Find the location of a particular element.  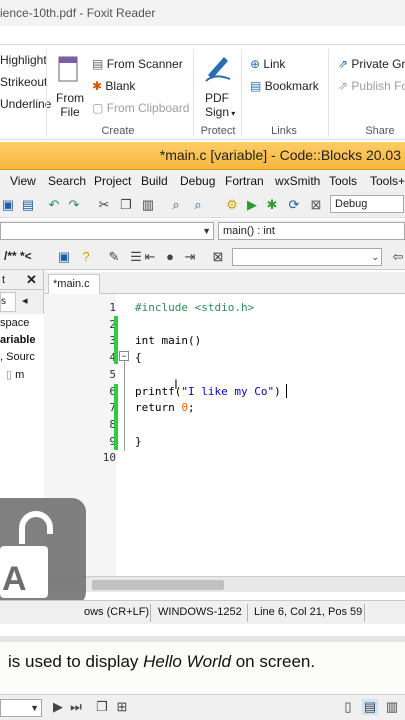

page-divider is located at coordinates (202, 639).